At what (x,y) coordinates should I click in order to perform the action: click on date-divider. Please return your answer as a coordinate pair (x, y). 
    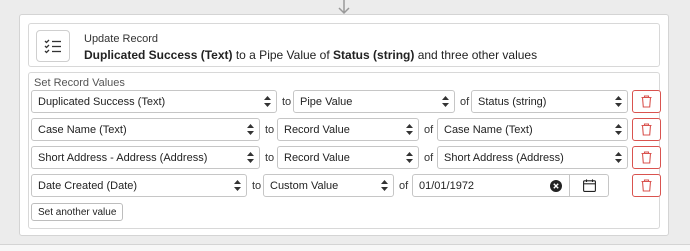
    Looking at the image, I should click on (569, 185).